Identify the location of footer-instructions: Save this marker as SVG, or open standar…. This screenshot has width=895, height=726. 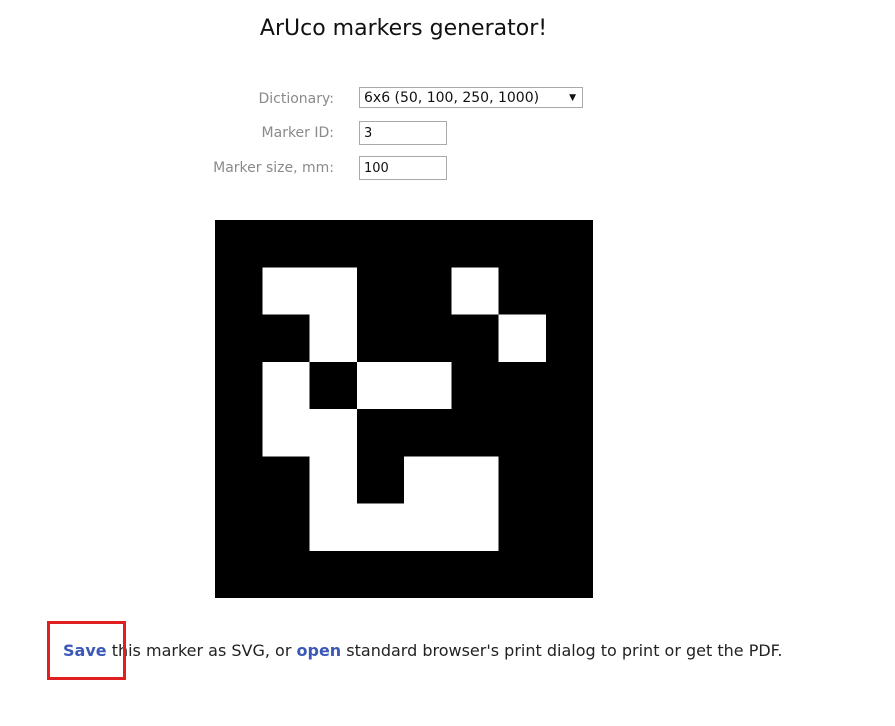
(422, 650).